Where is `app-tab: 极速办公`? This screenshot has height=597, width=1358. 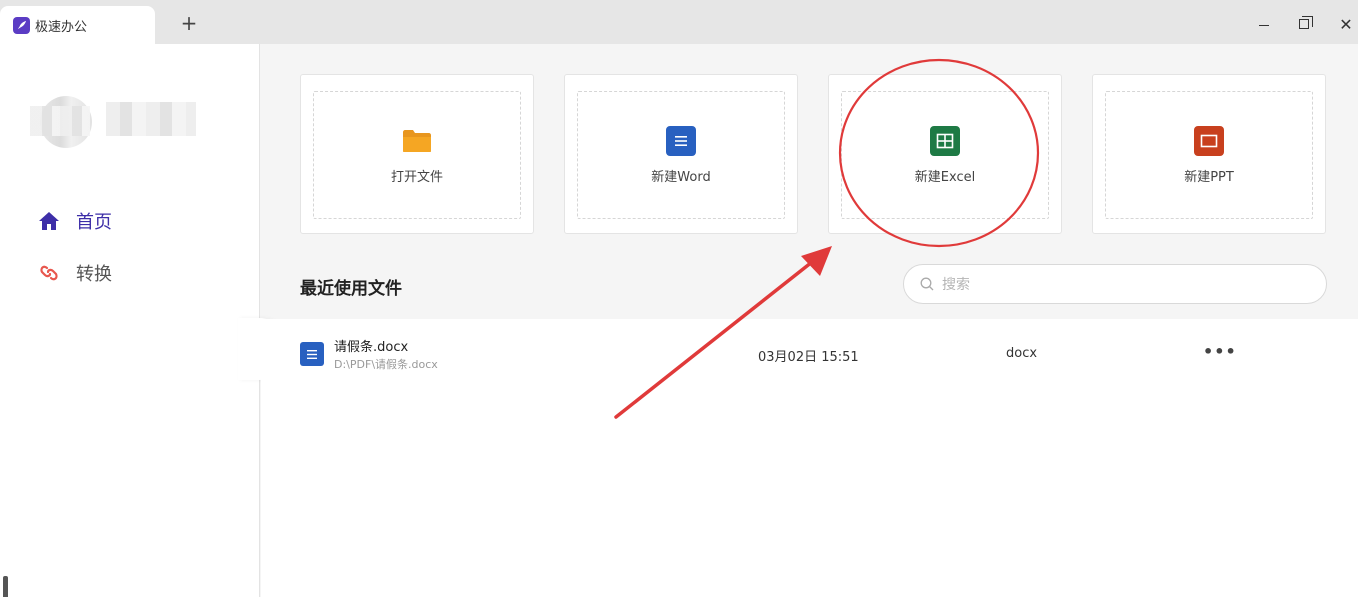 app-tab: 极速办公 is located at coordinates (77, 25).